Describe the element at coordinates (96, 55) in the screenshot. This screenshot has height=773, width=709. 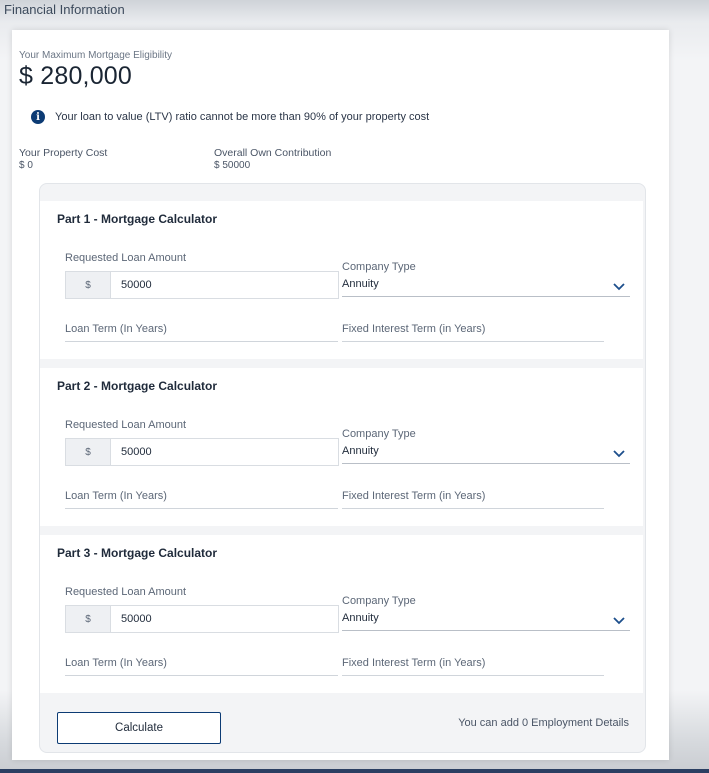
I see `eligibility-label: Your Maximum Mortgage Eligibility` at that location.